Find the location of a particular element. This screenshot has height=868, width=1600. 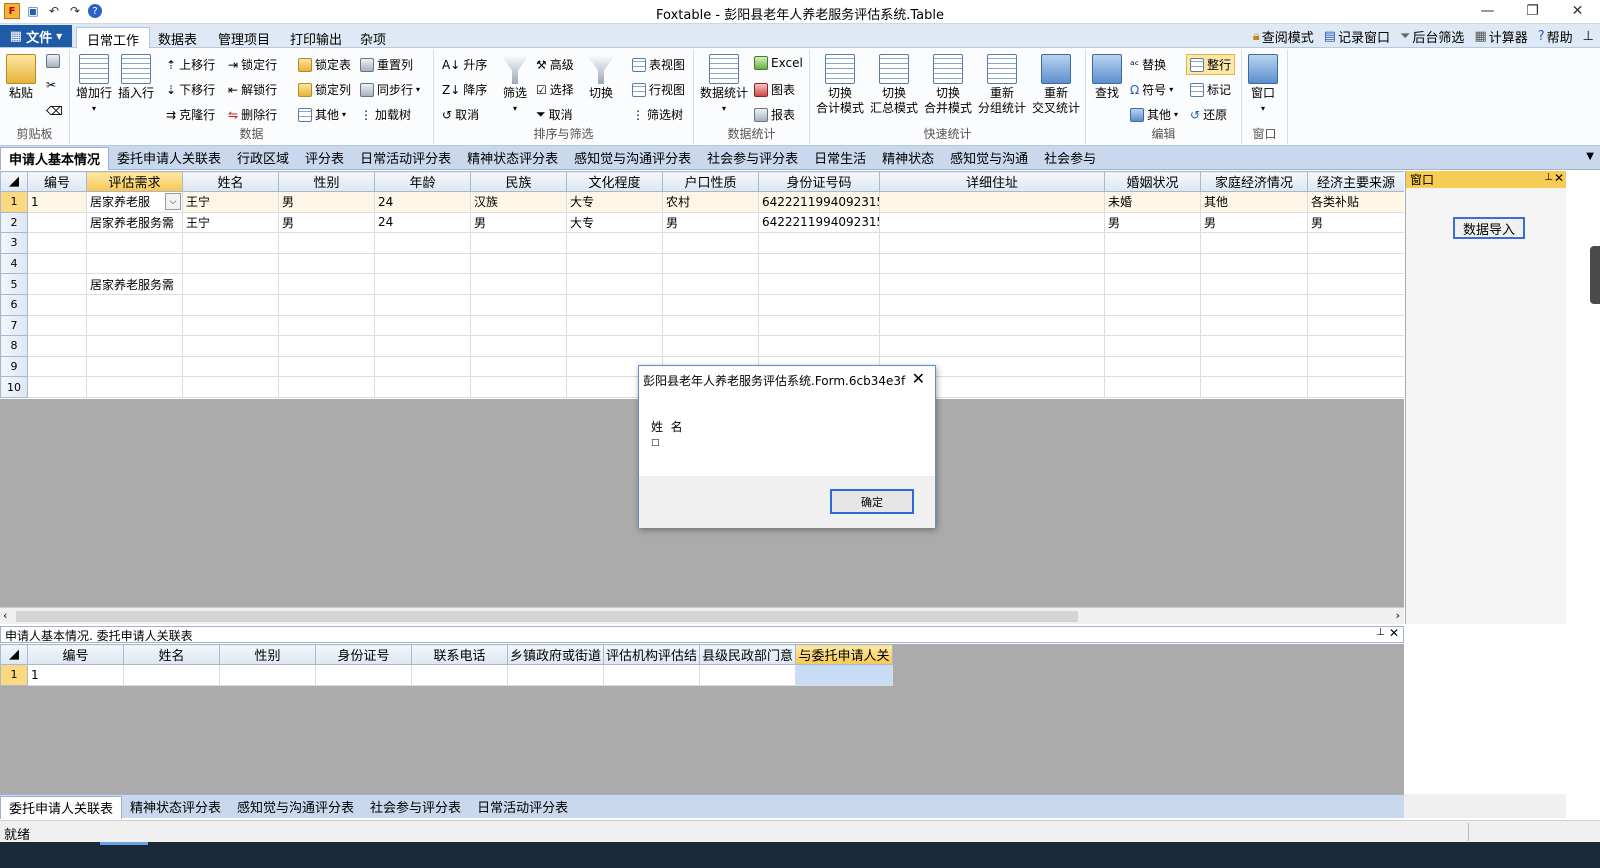

tab-daily-work: 日常工作 is located at coordinates (113, 38).